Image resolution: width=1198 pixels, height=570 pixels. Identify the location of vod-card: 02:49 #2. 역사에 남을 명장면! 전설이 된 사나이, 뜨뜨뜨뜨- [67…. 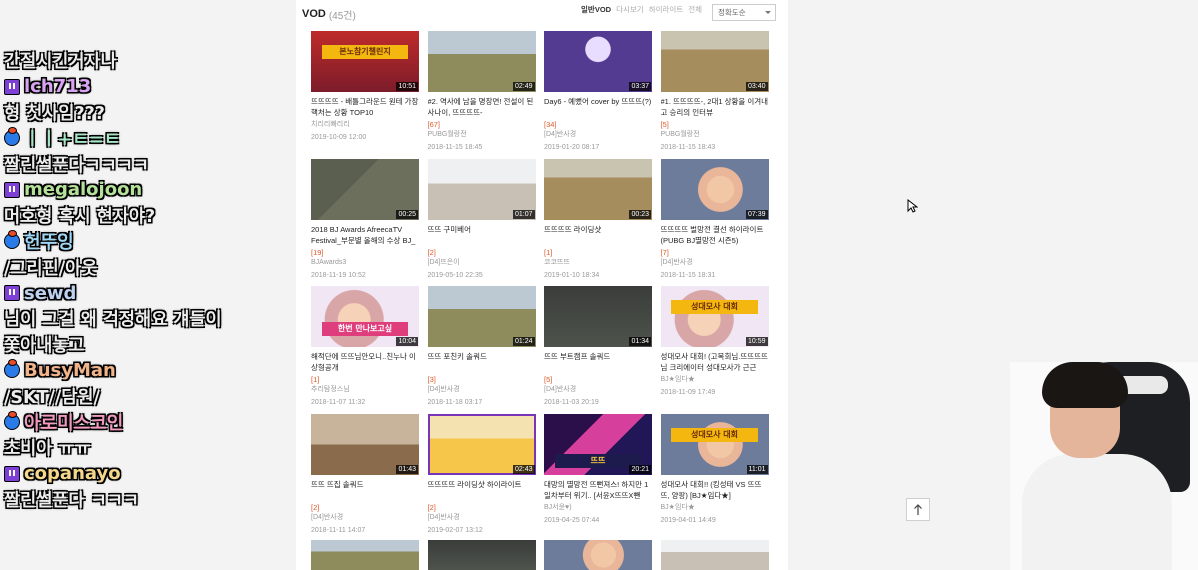
(481, 95).